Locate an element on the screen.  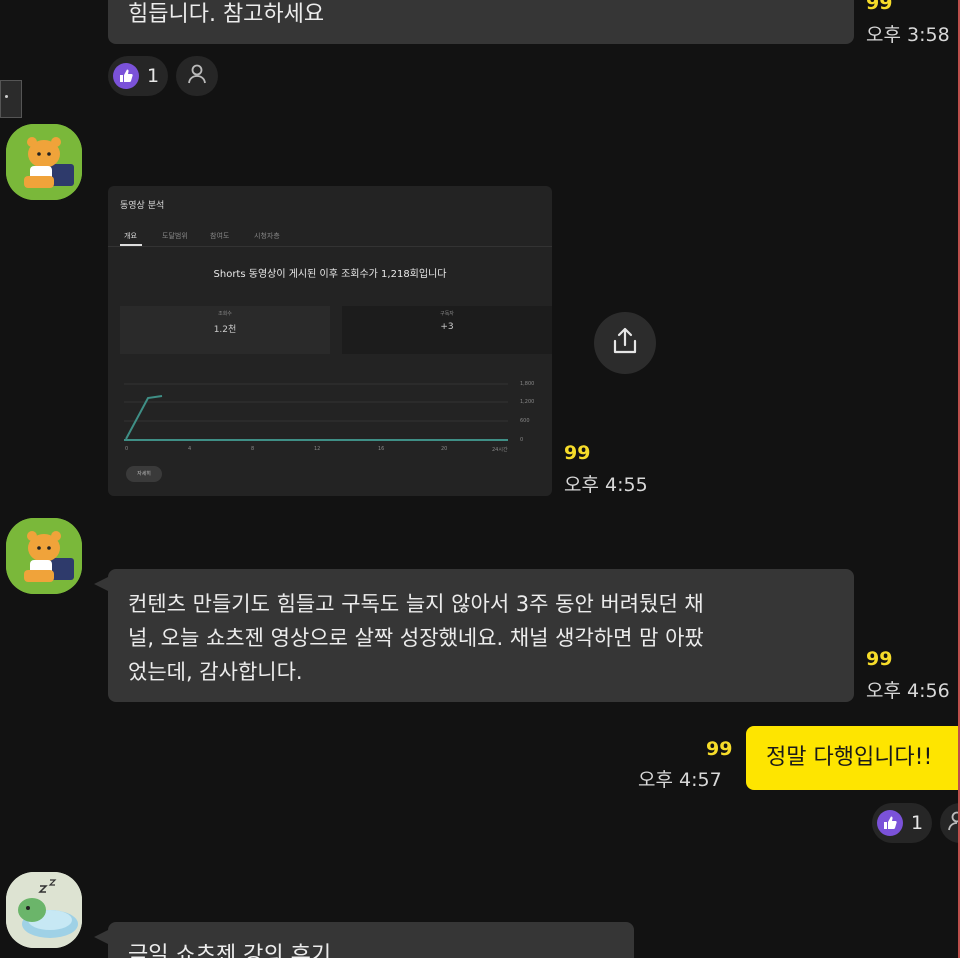
message-line: 컨텐츠 만들기도 힘들고 구독도 늘지 않아서 3주 동안 버려뒀던 채 is located at coordinates (416, 604).